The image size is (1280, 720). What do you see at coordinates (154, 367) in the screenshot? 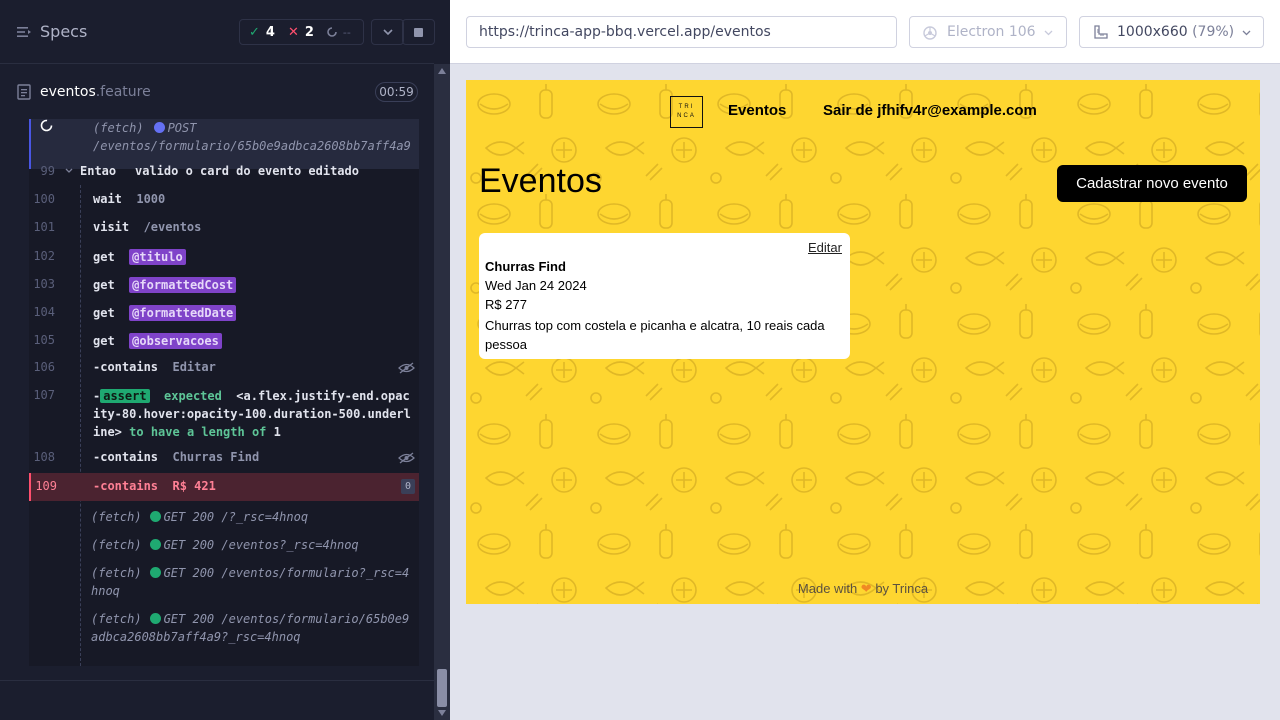
I see `command-name: -contains Editar` at bounding box center [154, 367].